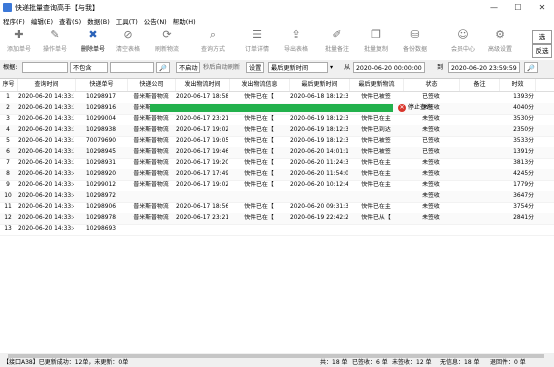 Image resolution: width=554 pixels, height=367 pixels. I want to click on minimize-button: —, so click(494, 7).